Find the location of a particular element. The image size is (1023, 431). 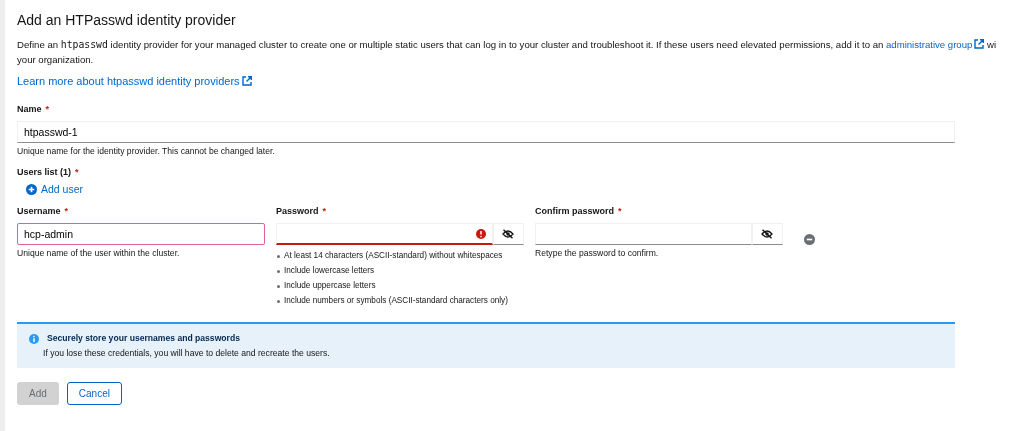

password-rule: Include uppercase letters is located at coordinates (400, 286).